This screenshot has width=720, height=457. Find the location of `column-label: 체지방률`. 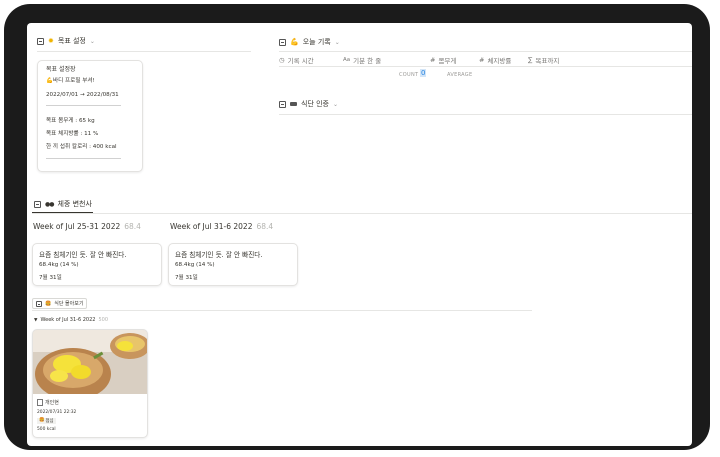

column-label: 체지방률 is located at coordinates (499, 61).